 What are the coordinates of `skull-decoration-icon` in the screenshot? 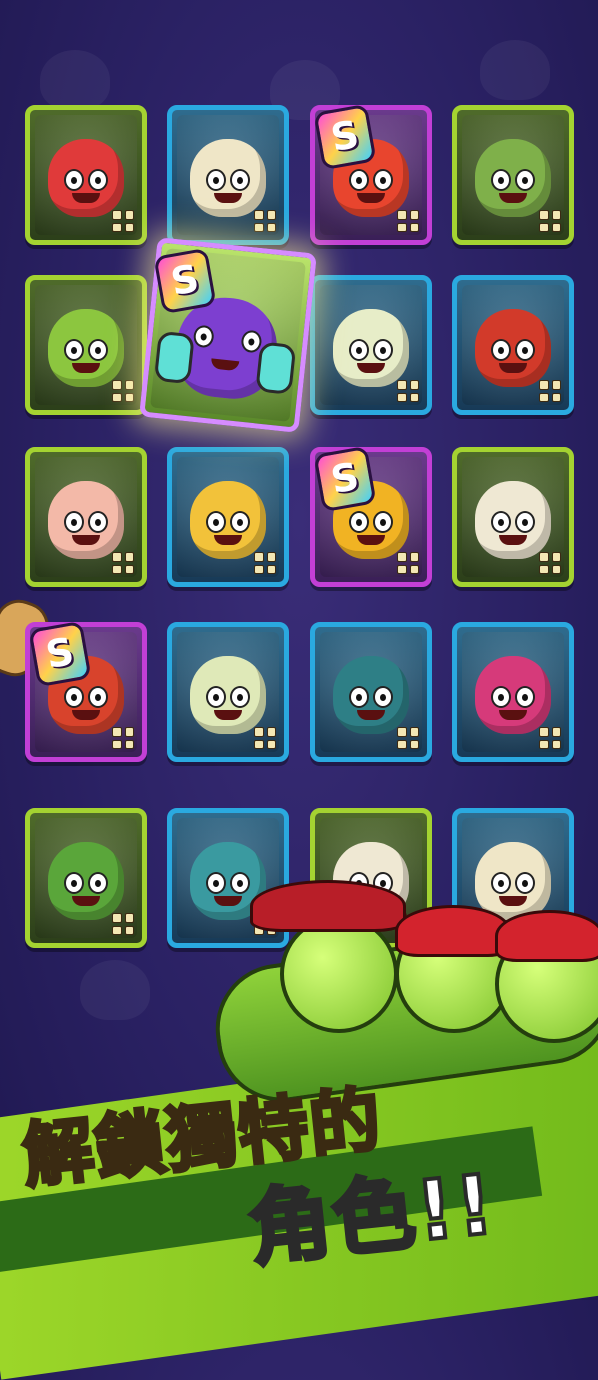 It's located at (115, 990).